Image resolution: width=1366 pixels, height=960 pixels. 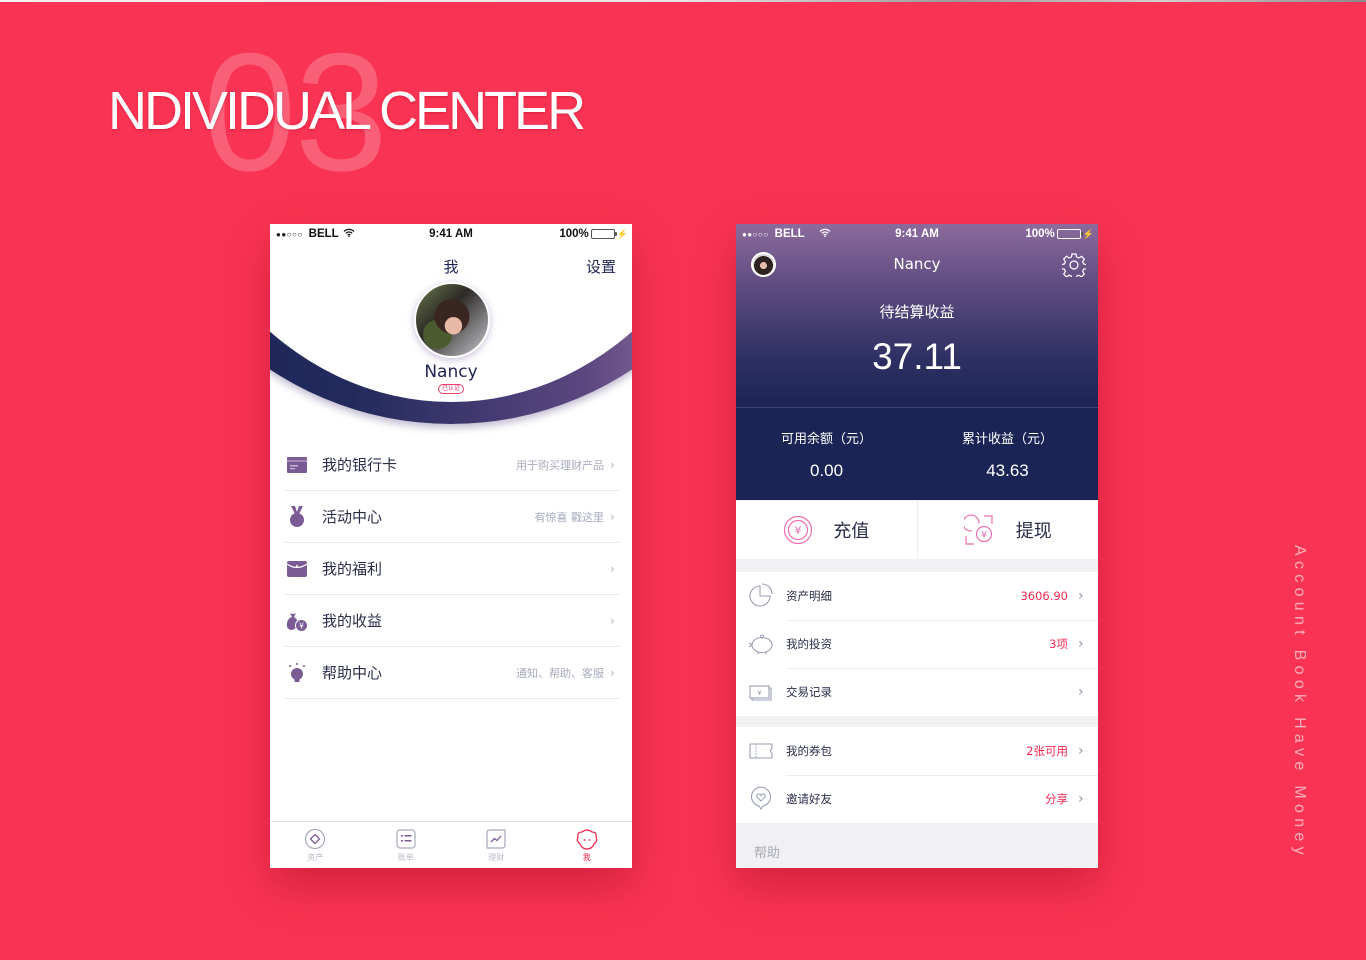 What do you see at coordinates (826, 470) in the screenshot?
I see `available-balance-value: 0.00` at bounding box center [826, 470].